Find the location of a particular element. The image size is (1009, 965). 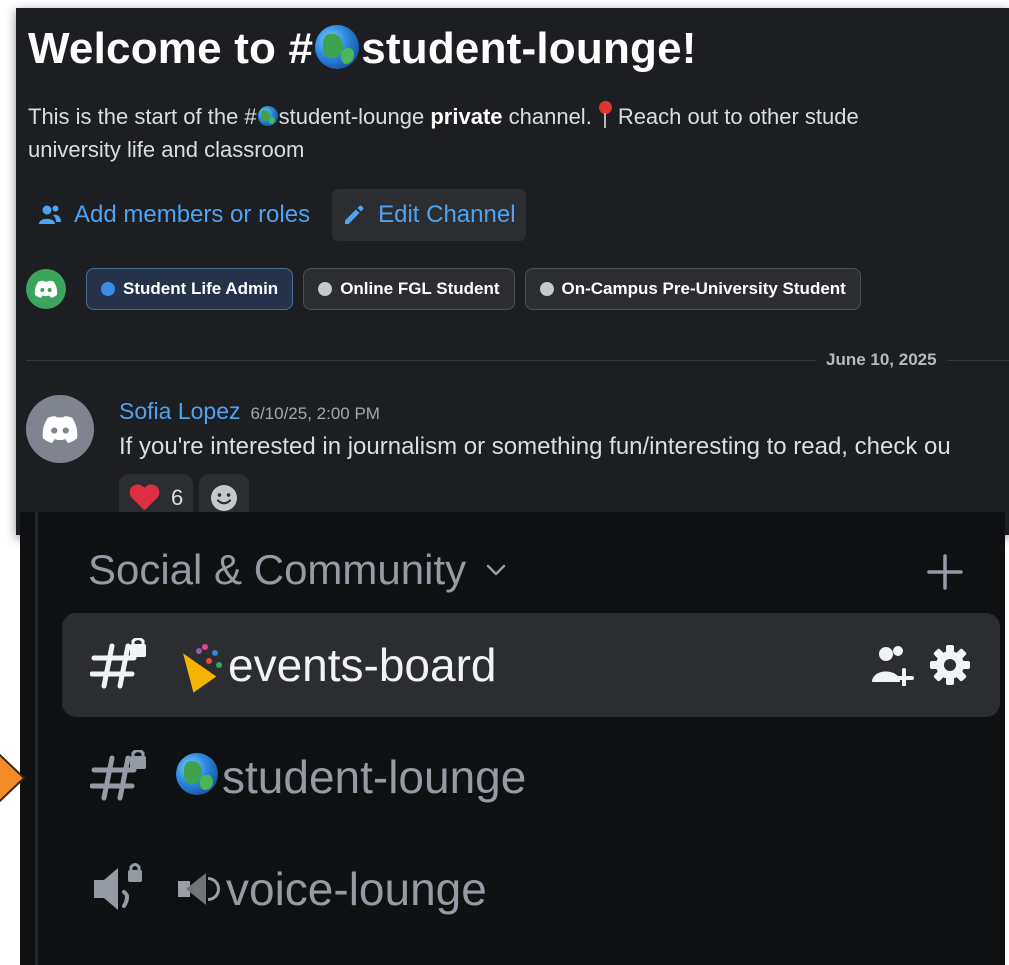

edit-channel-button: Edit Channel is located at coordinates (429, 215).